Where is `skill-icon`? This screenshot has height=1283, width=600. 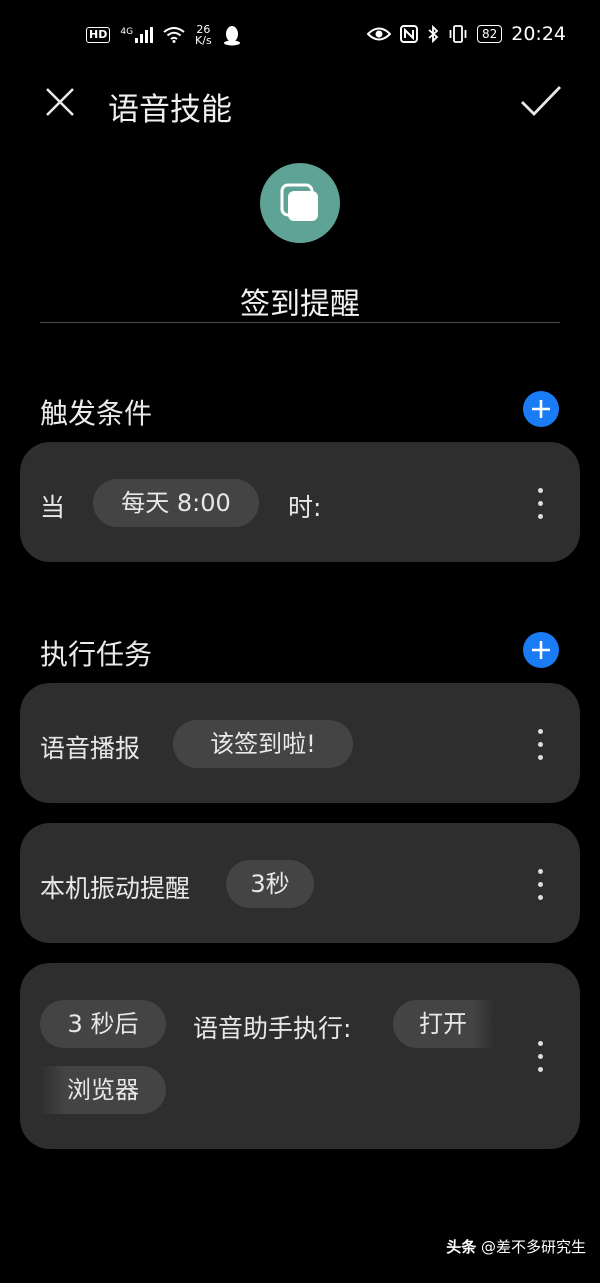 skill-icon is located at coordinates (300, 203).